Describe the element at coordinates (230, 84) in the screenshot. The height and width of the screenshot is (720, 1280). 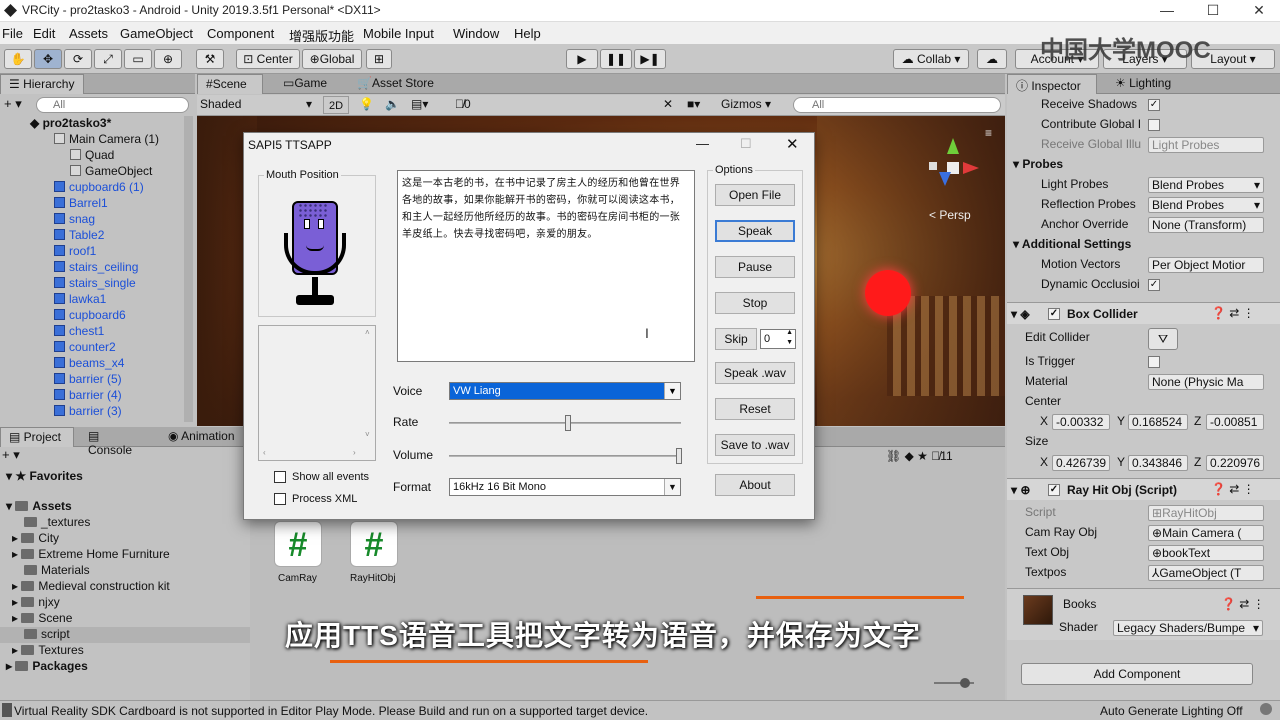
I see `tab-scene: #Scene` at that location.